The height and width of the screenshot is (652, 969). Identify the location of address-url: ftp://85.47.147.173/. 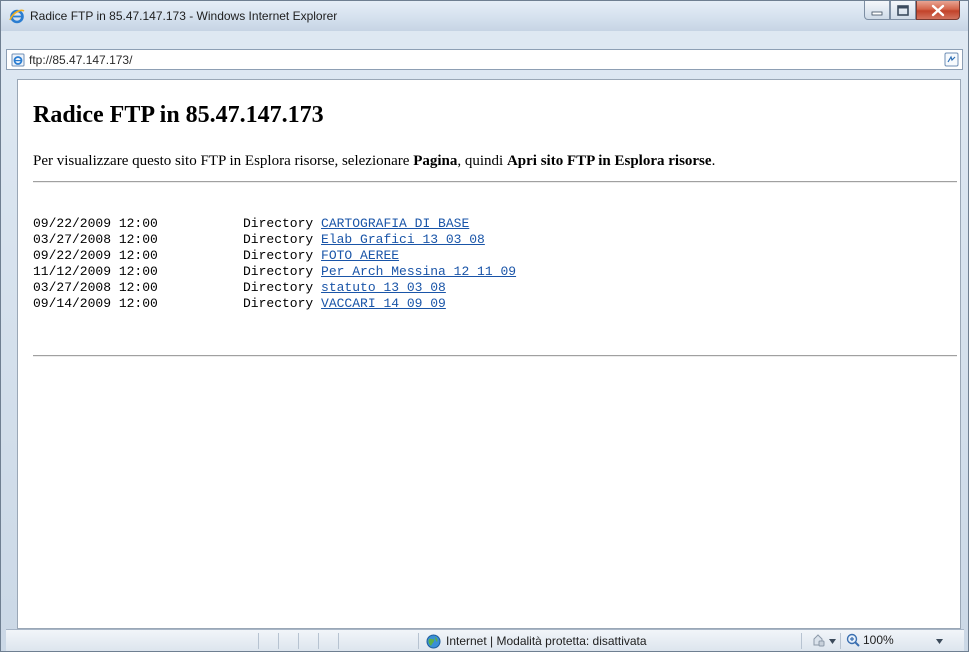
(80, 60).